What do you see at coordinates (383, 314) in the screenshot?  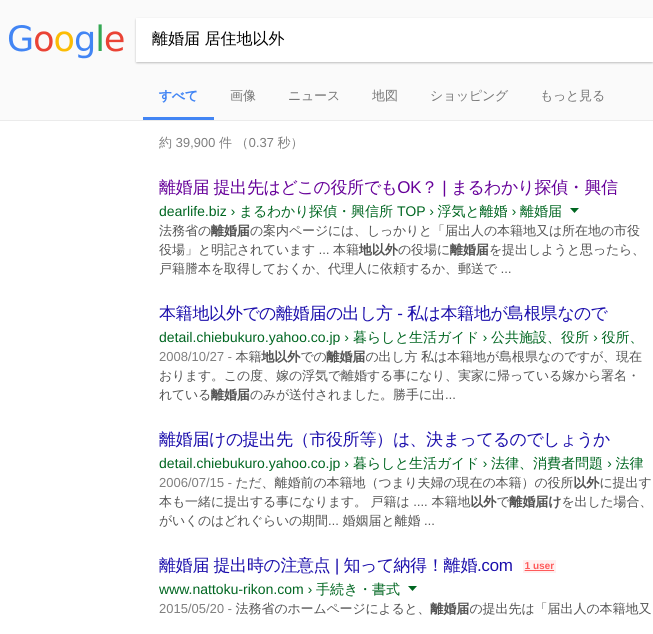 I see `result-title-link: 本籍地以外での離婚届の出し方 - 私は本籍地が島根県なので` at bounding box center [383, 314].